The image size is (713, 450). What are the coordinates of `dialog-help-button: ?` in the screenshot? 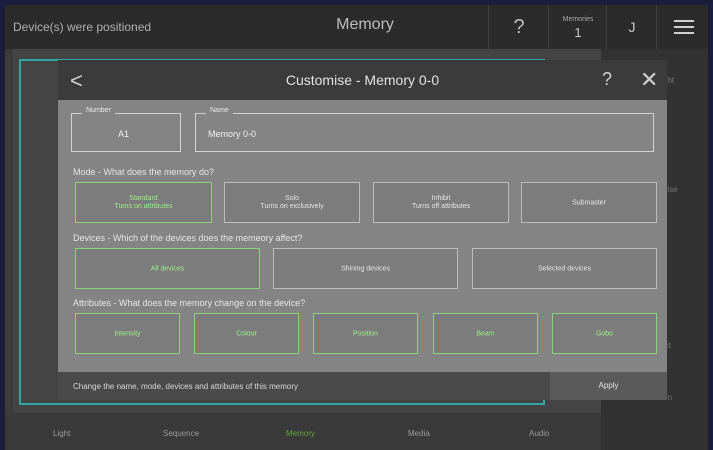 It's located at (607, 79).